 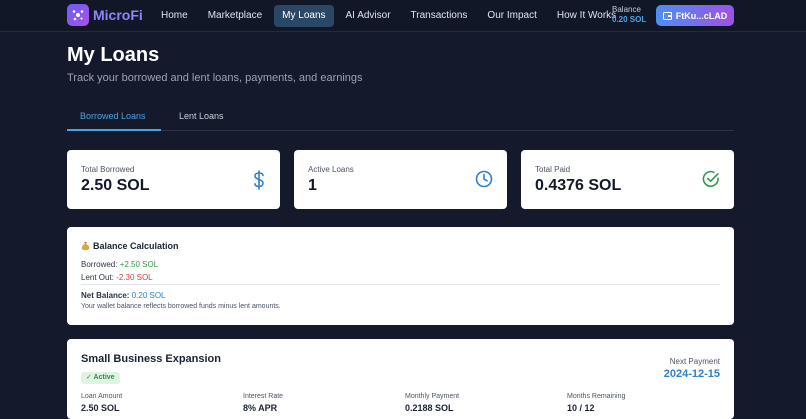 What do you see at coordinates (85, 246) in the screenshot?
I see `money-bag-icon` at bounding box center [85, 246].